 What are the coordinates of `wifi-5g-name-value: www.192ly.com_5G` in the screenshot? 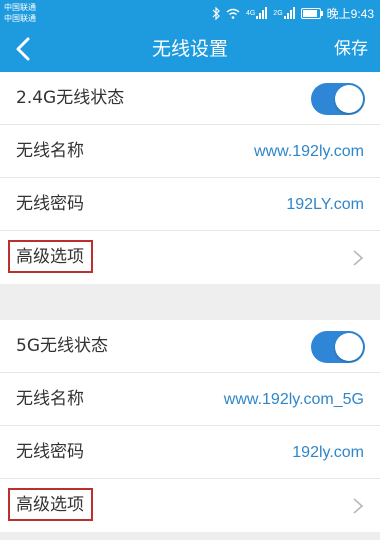 It's located at (294, 399).